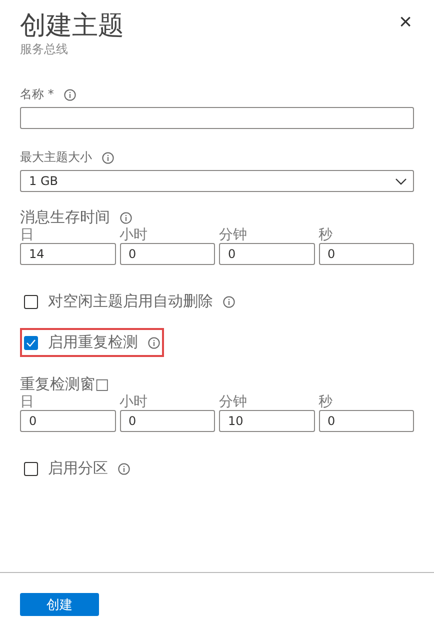 The height and width of the screenshot is (637, 434). What do you see at coordinates (68, 254) in the screenshot?
I see `input-field: 14` at bounding box center [68, 254].